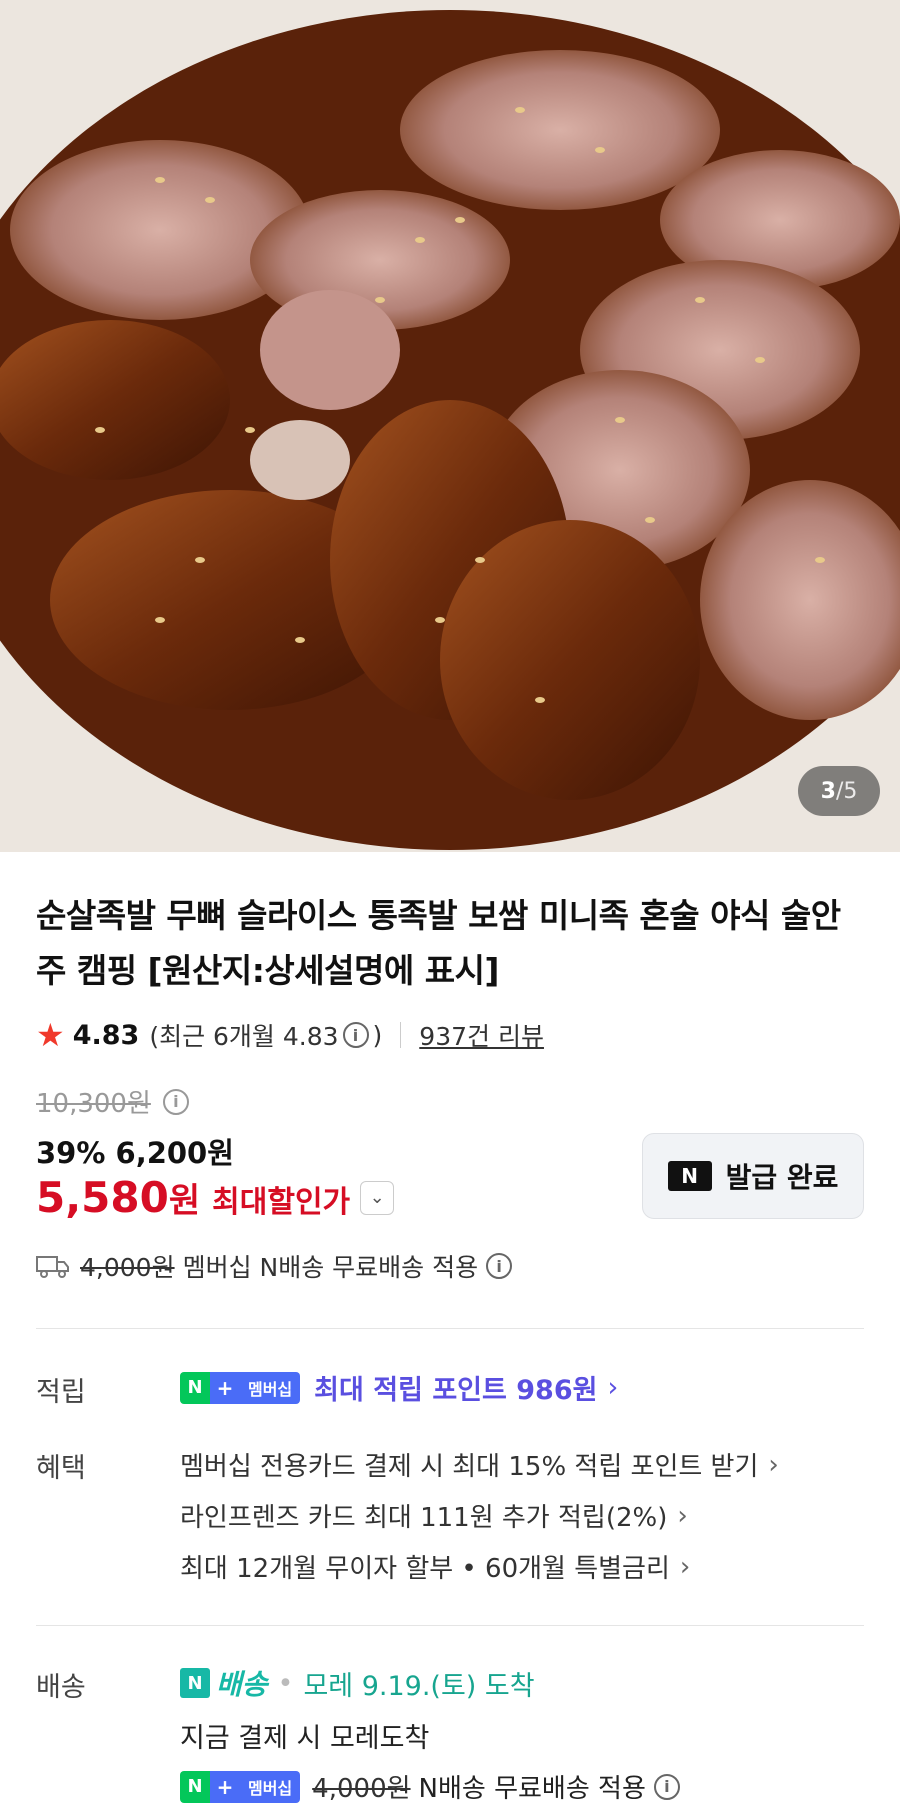  What do you see at coordinates (52, 1267) in the screenshot?
I see `truck-icon` at bounding box center [52, 1267].